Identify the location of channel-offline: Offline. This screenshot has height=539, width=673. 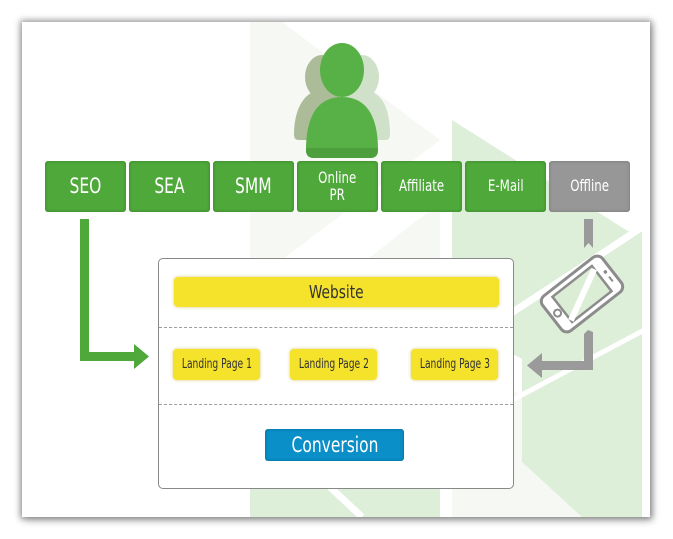
(589, 186).